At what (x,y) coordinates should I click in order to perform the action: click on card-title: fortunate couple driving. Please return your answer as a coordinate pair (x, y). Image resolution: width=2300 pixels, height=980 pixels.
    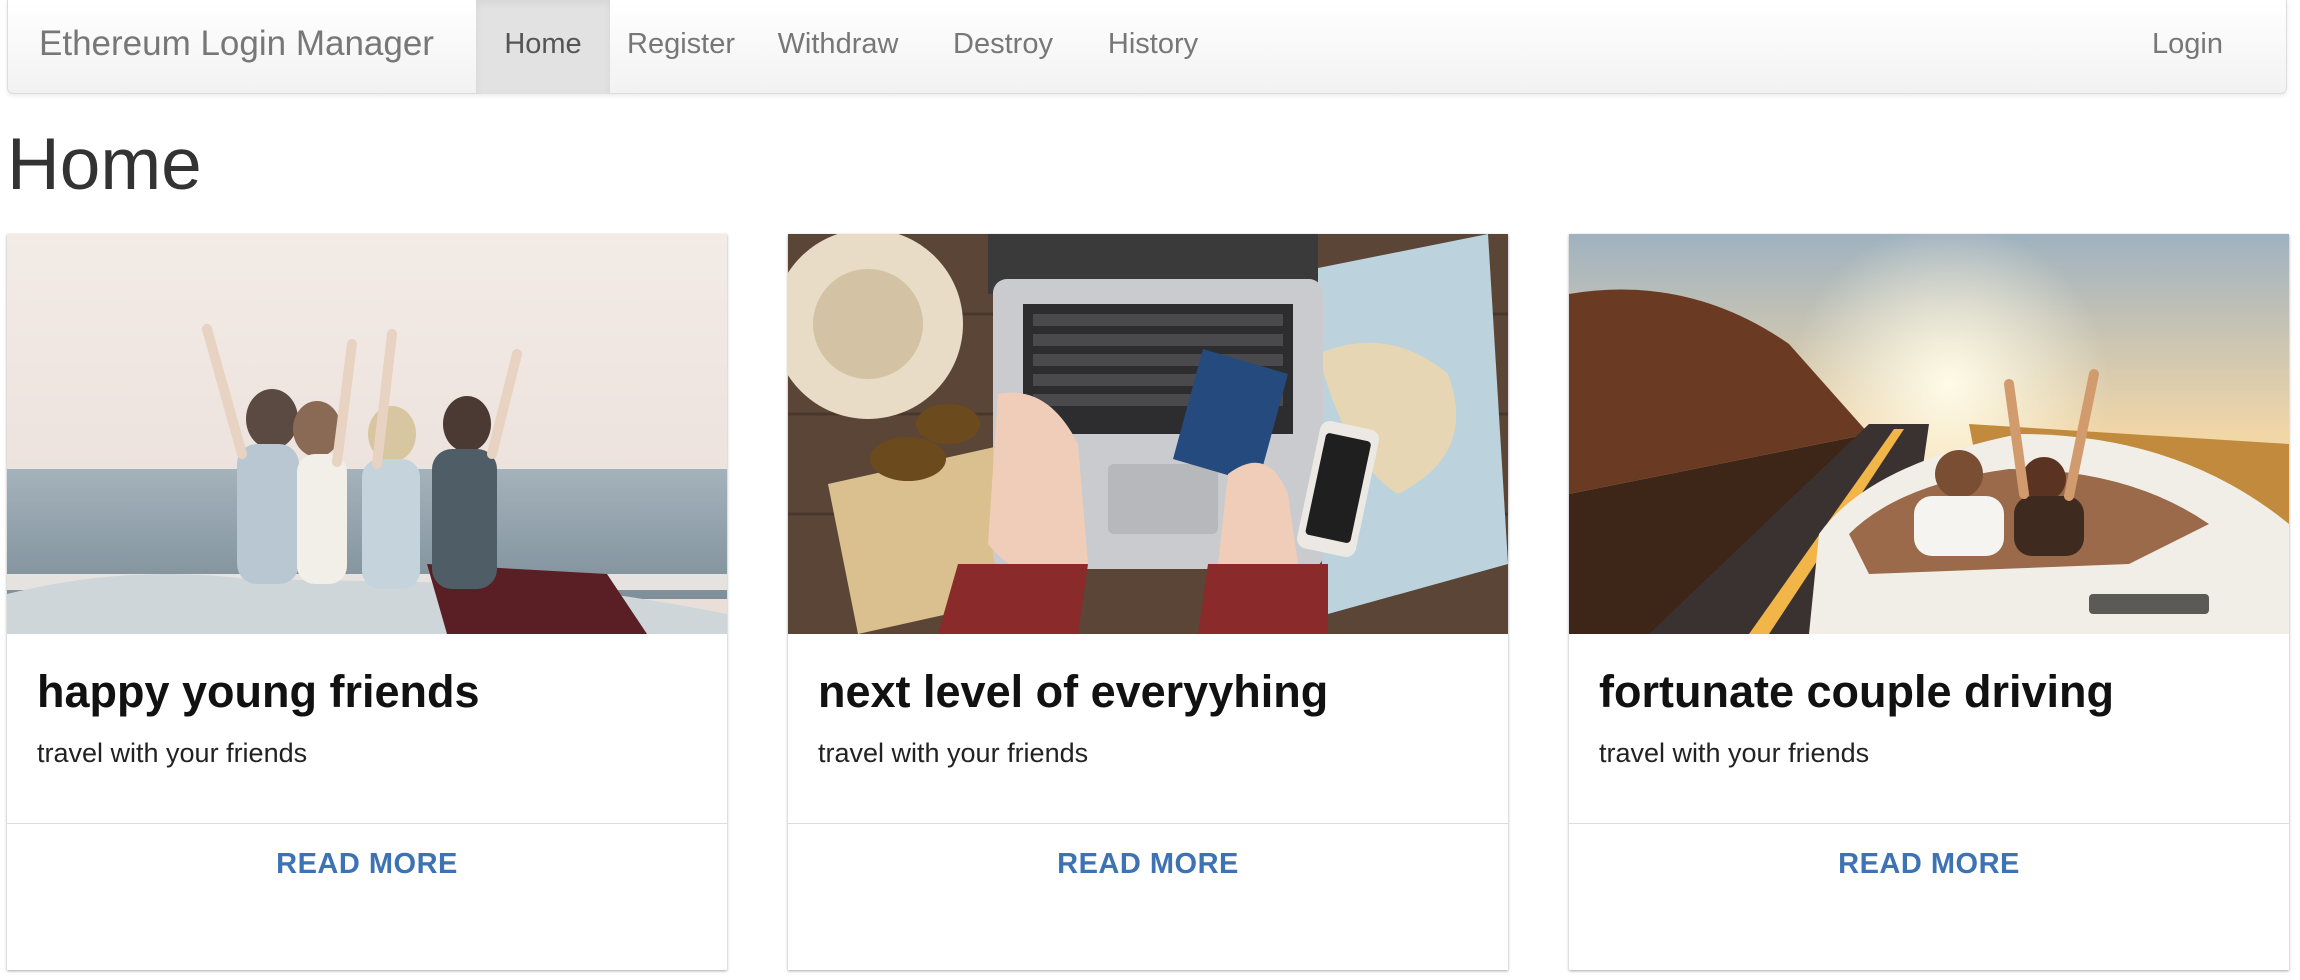
    Looking at the image, I should click on (1857, 691).